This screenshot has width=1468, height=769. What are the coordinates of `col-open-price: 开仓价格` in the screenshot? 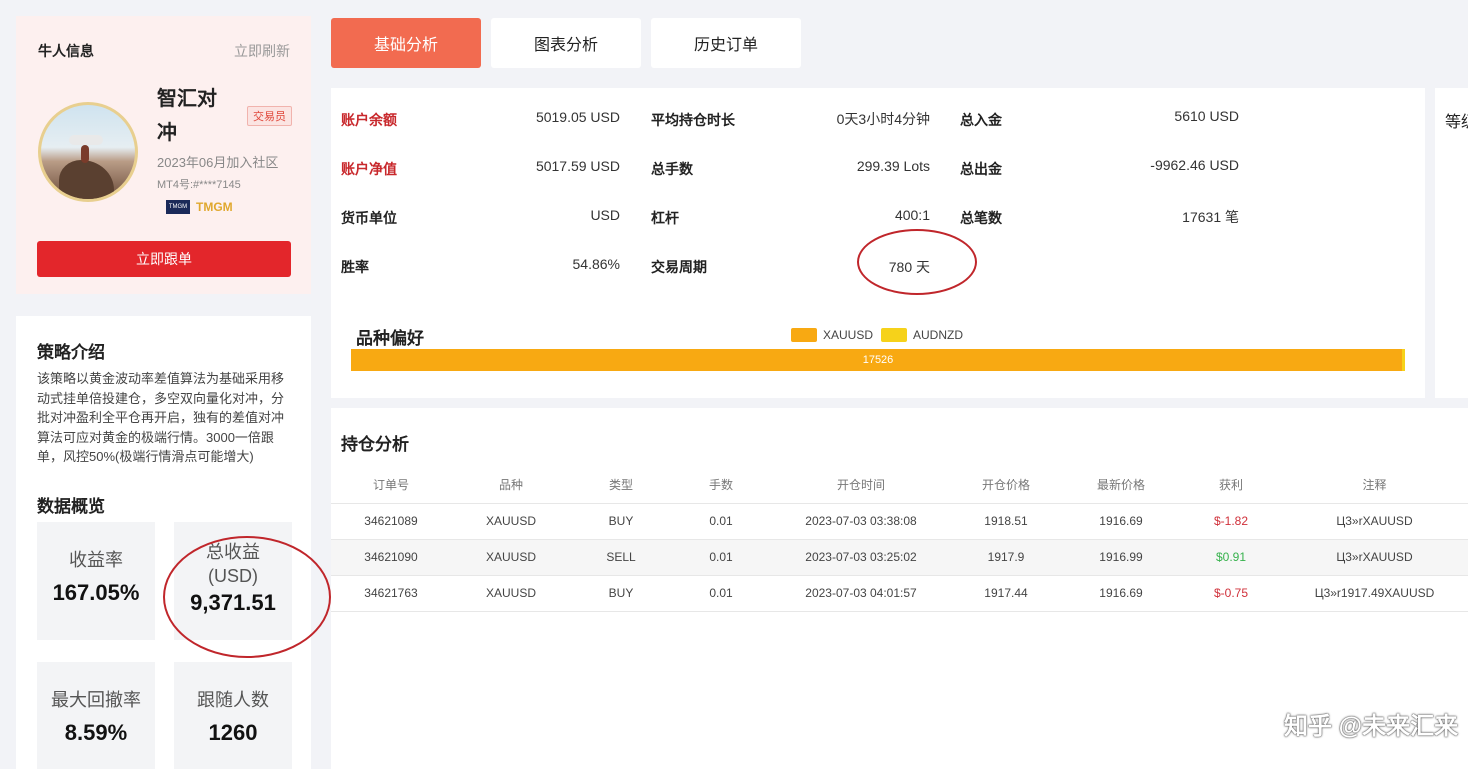 It's located at (1006, 485).